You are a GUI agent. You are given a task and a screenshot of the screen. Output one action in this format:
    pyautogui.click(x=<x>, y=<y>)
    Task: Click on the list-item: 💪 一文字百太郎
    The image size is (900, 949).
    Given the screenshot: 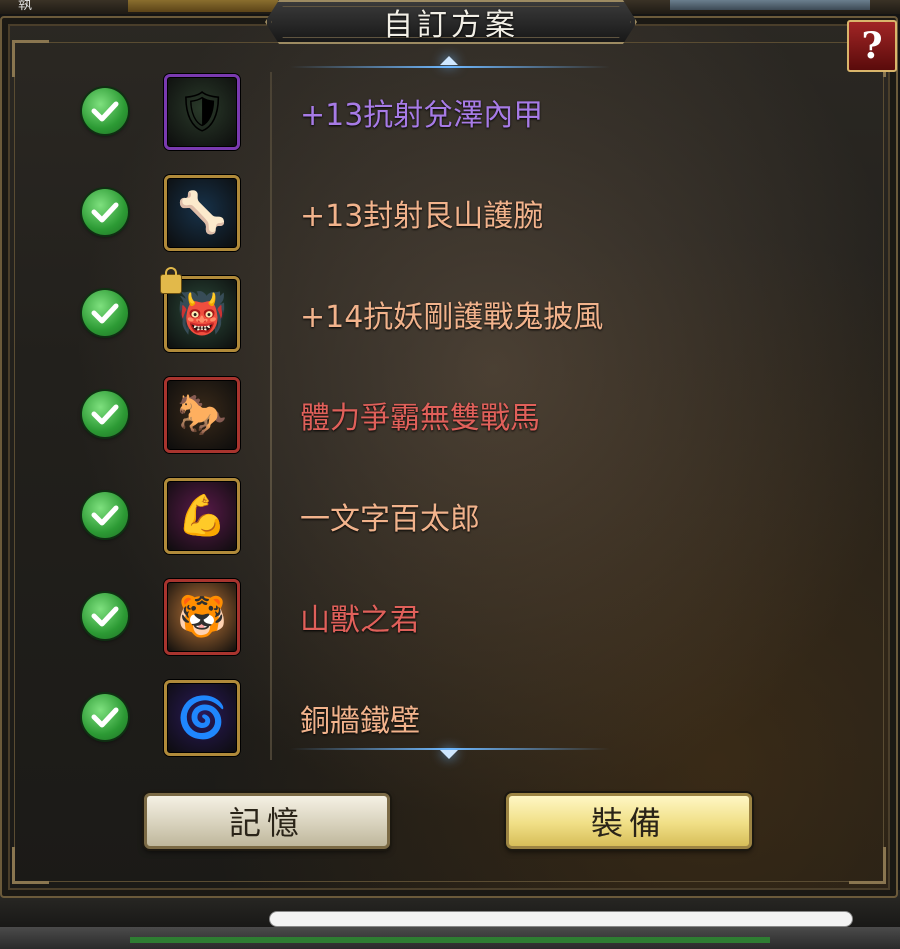 What is the action you would take?
    pyautogui.click(x=450, y=516)
    